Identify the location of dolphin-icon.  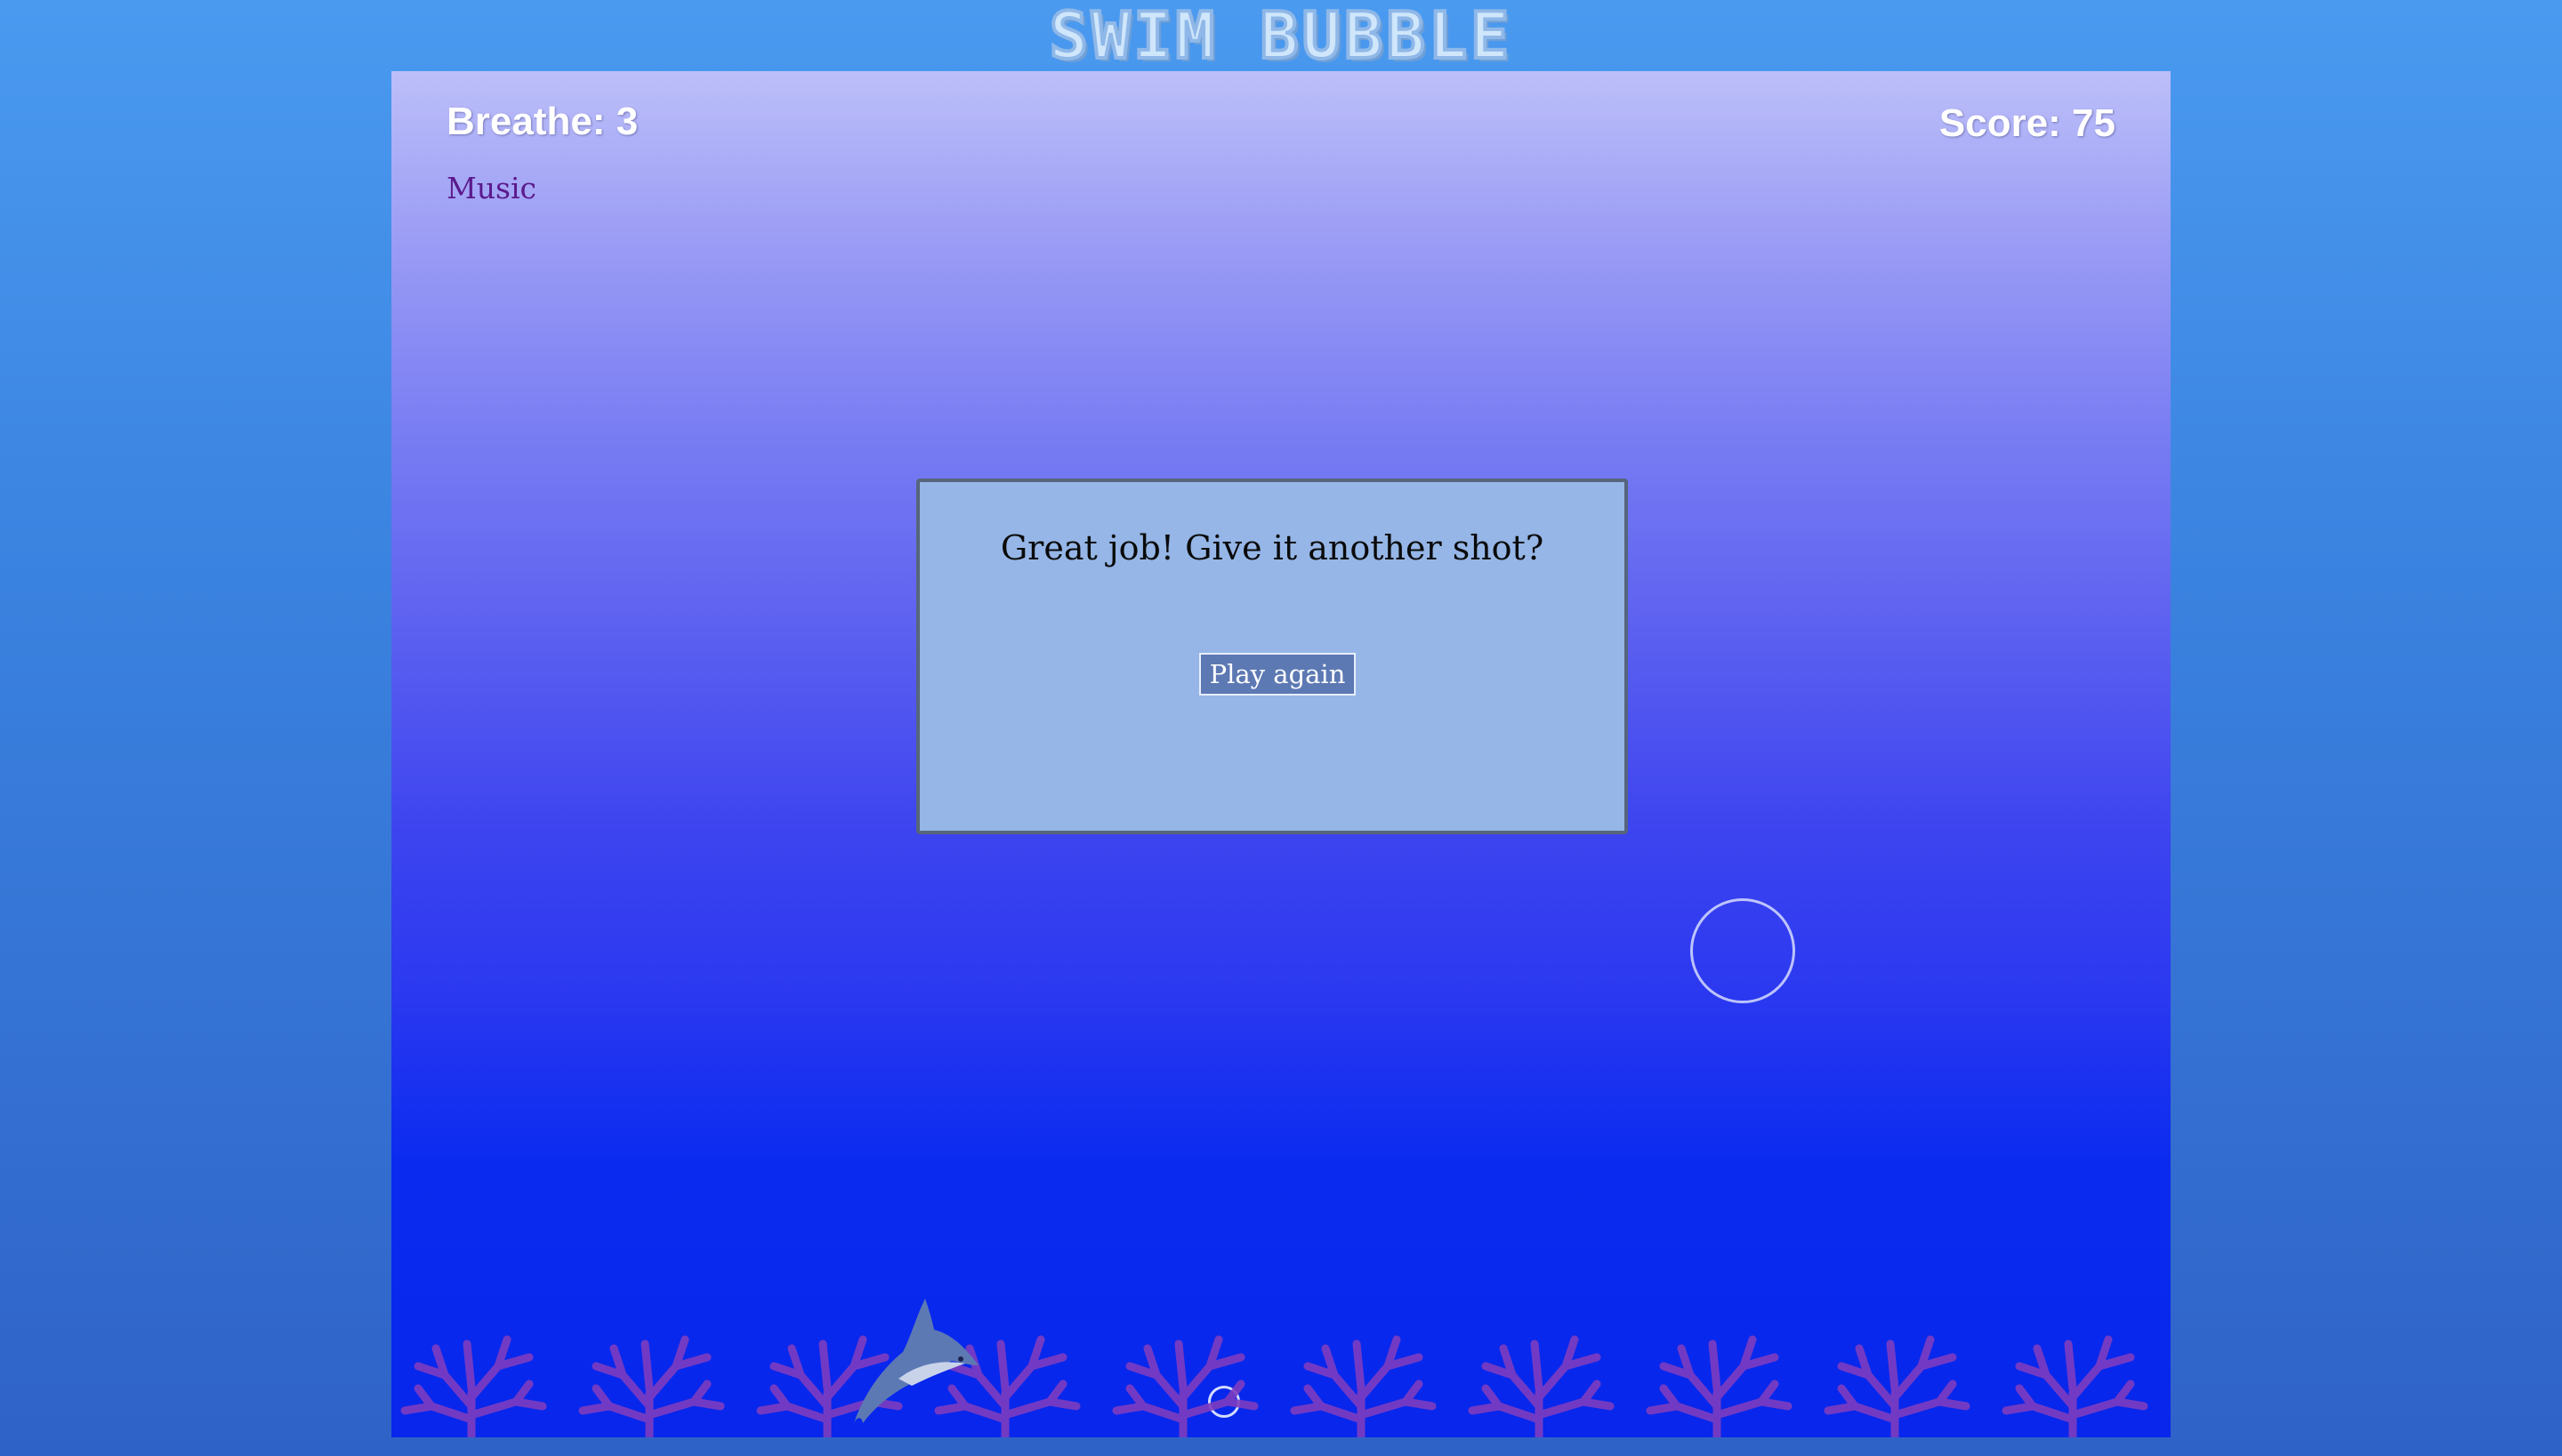
(911, 1356).